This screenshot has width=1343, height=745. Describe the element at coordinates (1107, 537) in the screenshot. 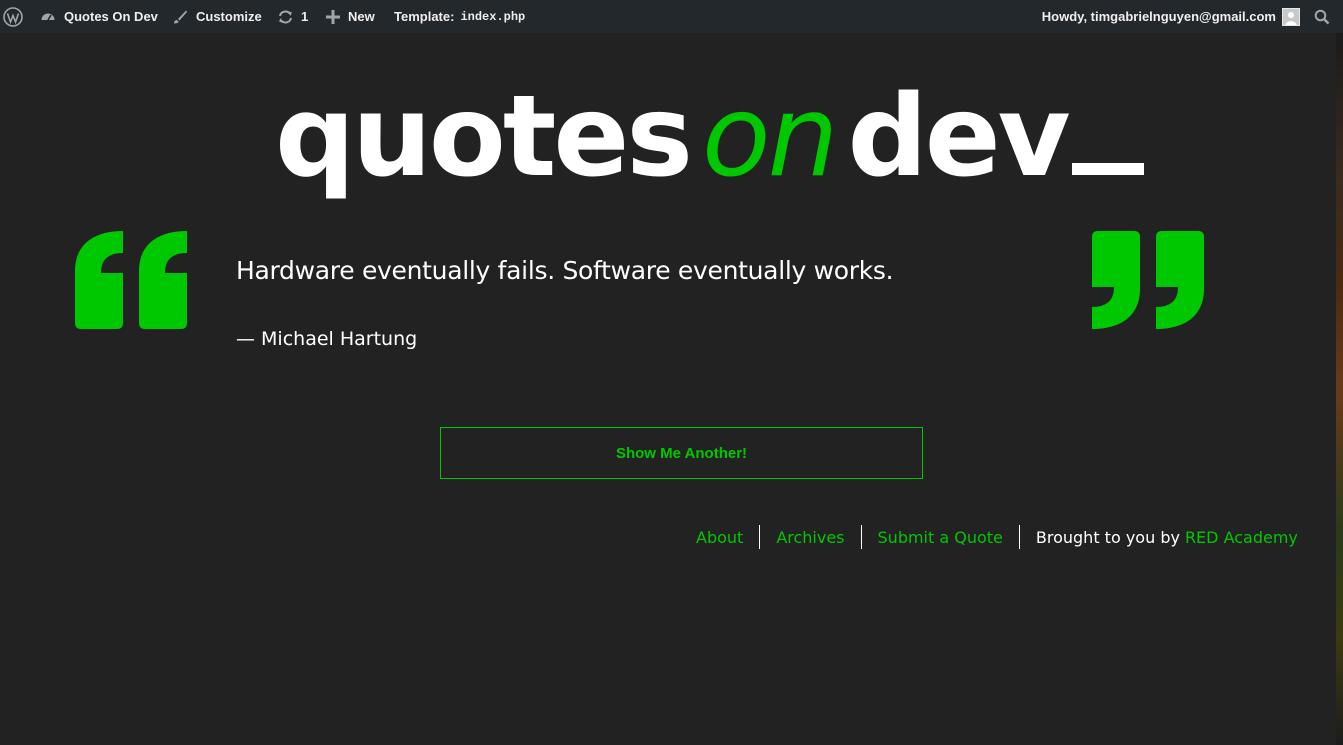

I see `footer-credit-prefix: Brought to you by` at that location.